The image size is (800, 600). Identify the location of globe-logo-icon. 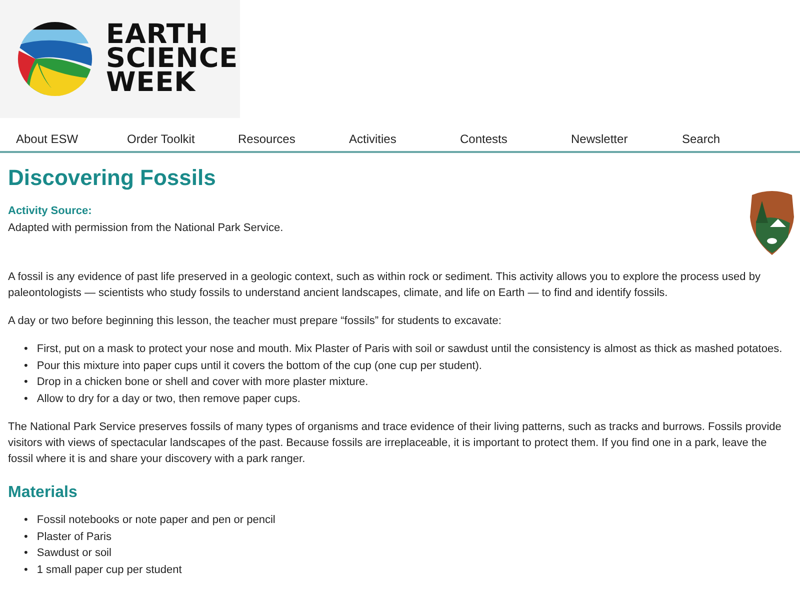
(55, 59).